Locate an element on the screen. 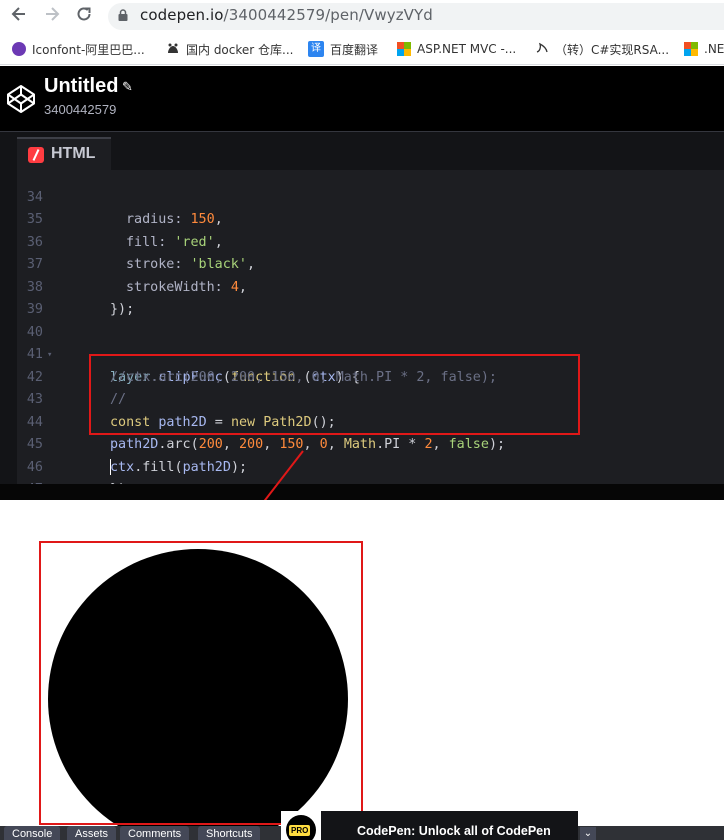 The height and width of the screenshot is (840, 724). url-text: codepen.io/3400442579/pen/VwyzVYd is located at coordinates (286, 15).